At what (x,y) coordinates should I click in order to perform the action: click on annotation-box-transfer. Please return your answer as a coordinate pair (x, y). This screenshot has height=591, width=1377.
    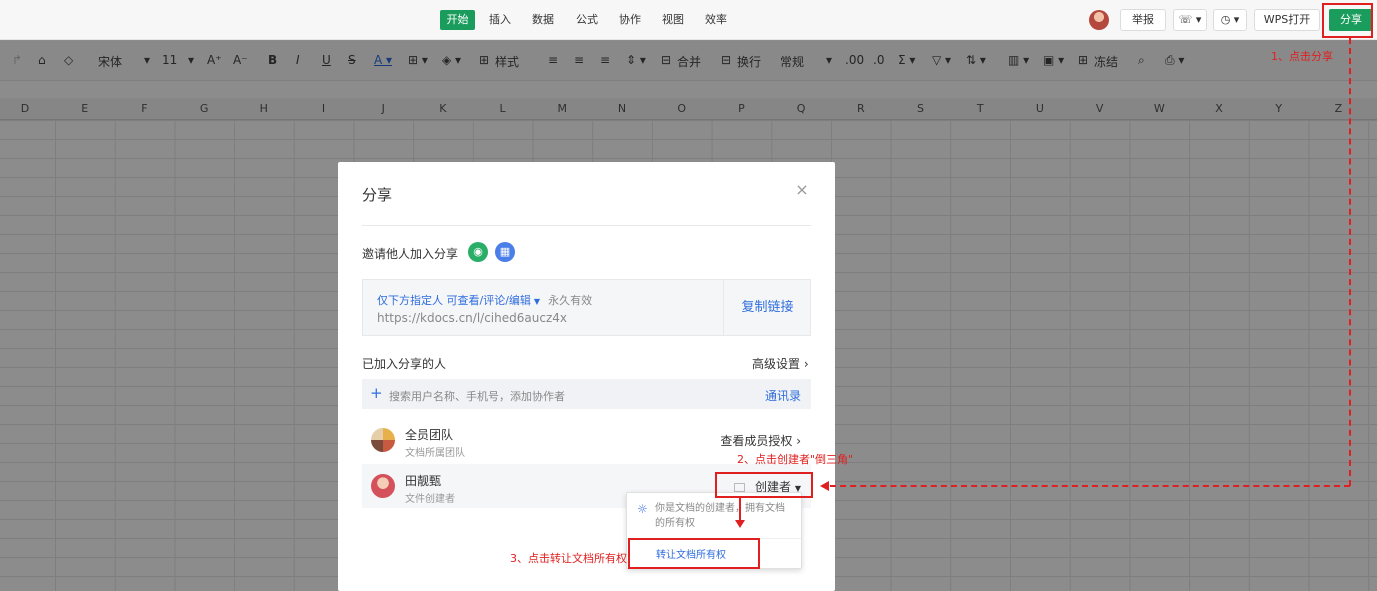
    Looking at the image, I should click on (694, 553).